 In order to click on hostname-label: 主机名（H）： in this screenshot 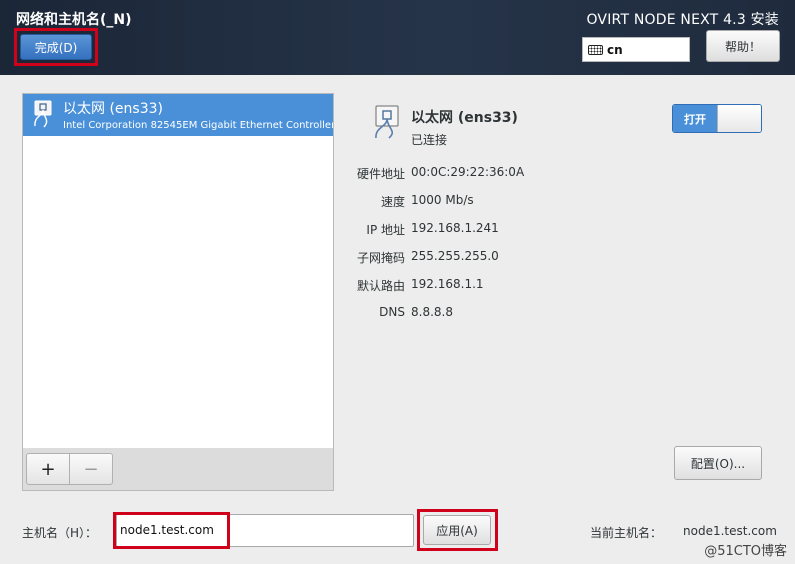, I will do `click(60, 533)`.